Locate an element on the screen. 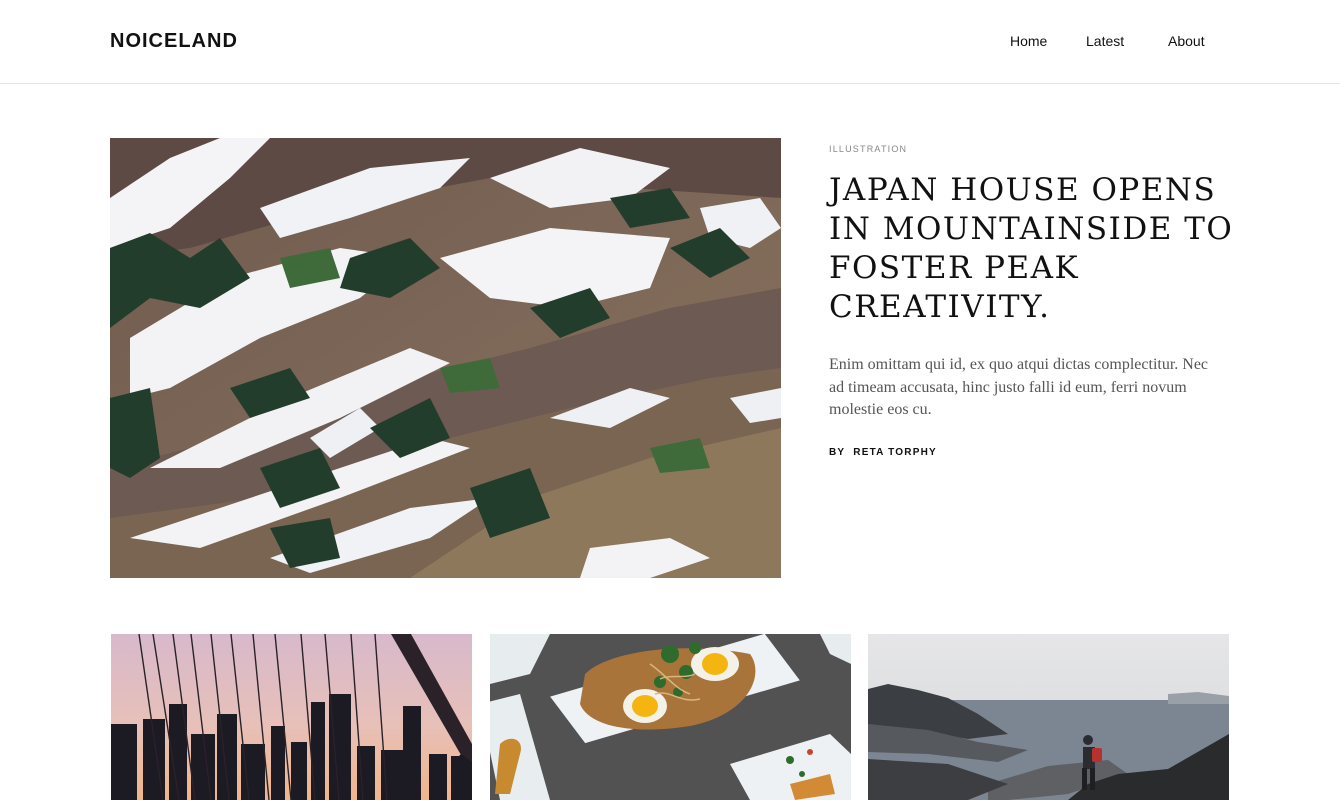  nav-latest-link: Latest is located at coordinates (1105, 41).